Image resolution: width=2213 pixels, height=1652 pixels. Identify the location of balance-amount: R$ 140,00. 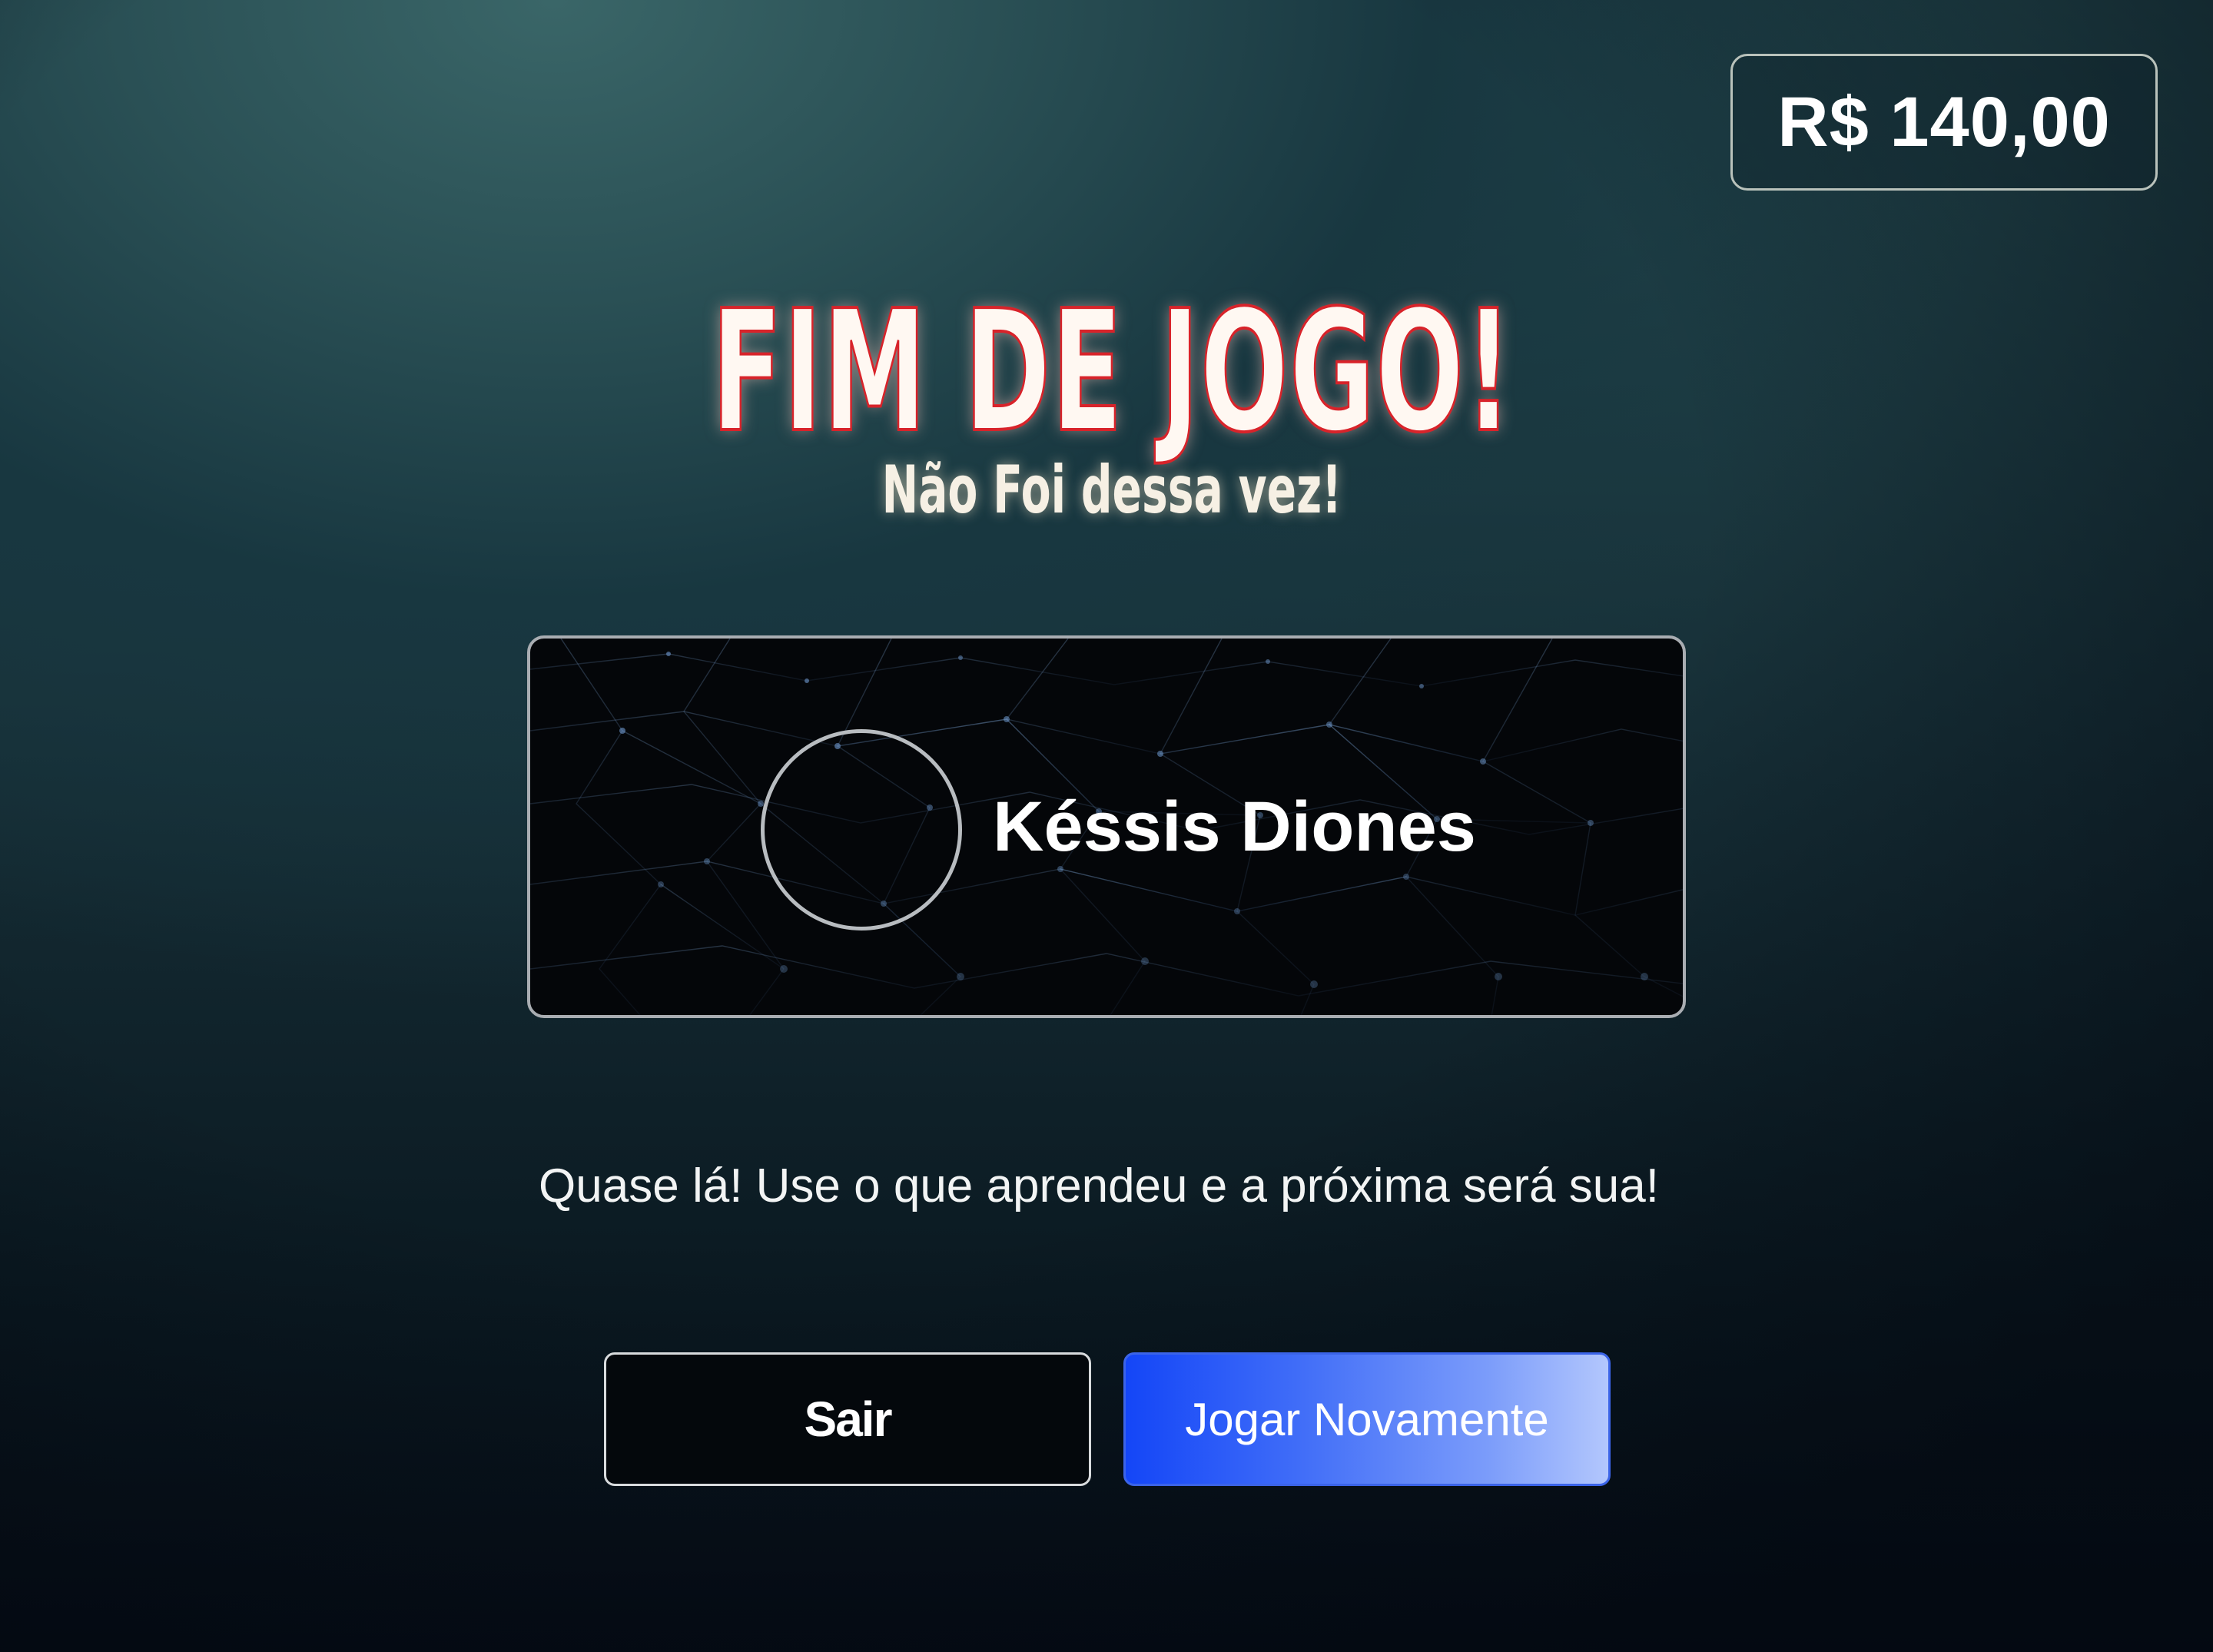
(1944, 121).